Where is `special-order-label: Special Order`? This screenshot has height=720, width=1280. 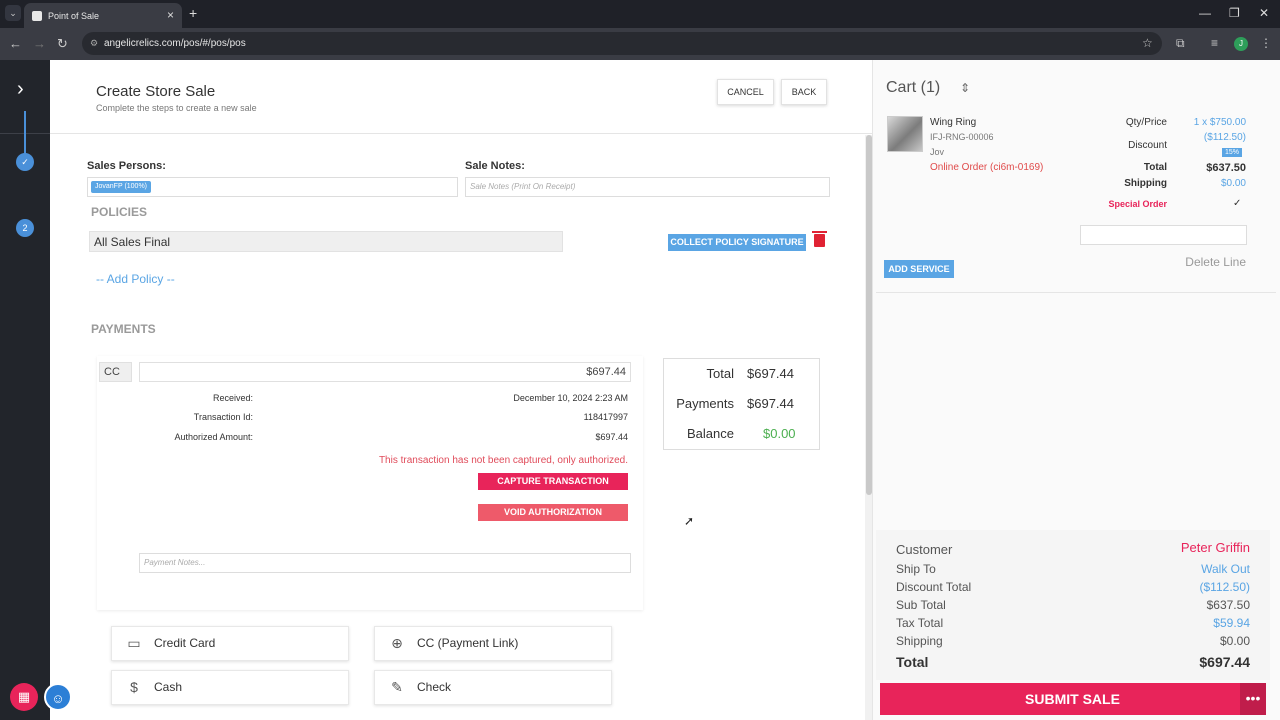
special-order-label: Special Order is located at coordinates (1137, 204).